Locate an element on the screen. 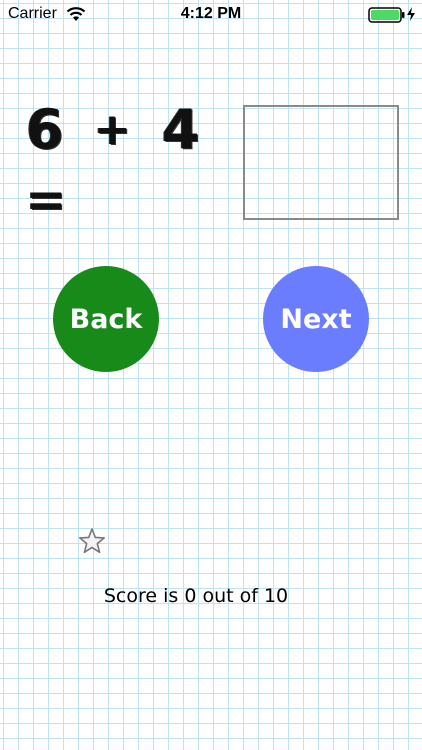 The width and height of the screenshot is (422, 750). status-bar: Carrier 4:12 PM is located at coordinates (211, 15).